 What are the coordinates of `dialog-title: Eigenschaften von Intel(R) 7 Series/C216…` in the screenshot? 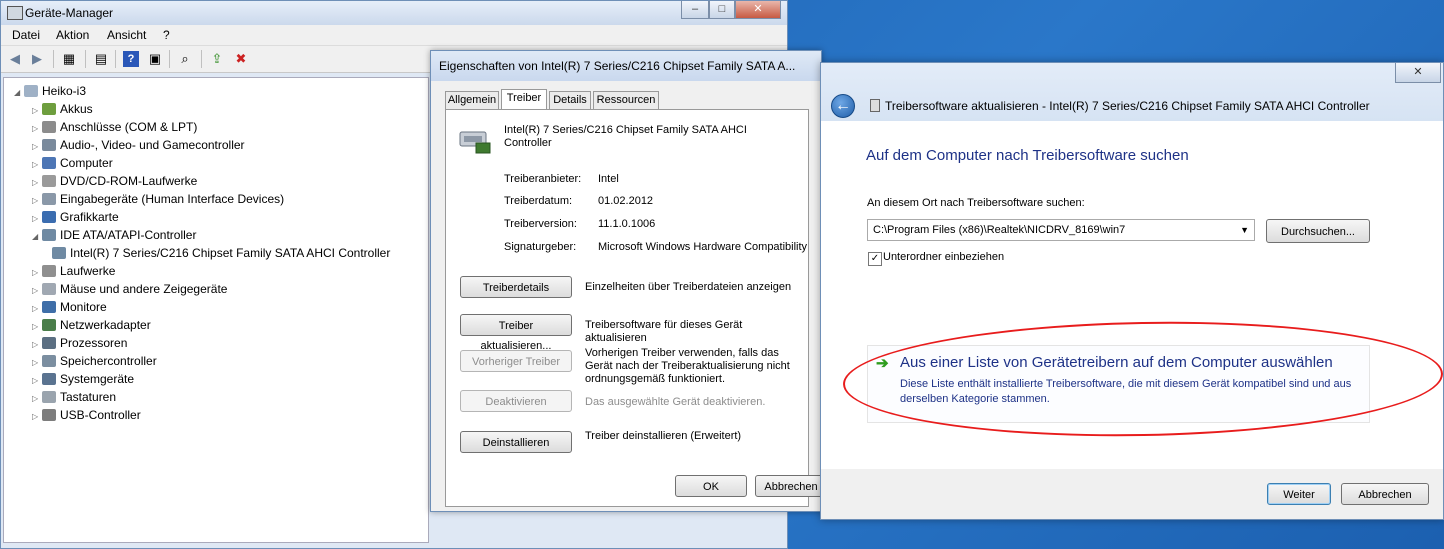 It's located at (617, 66).